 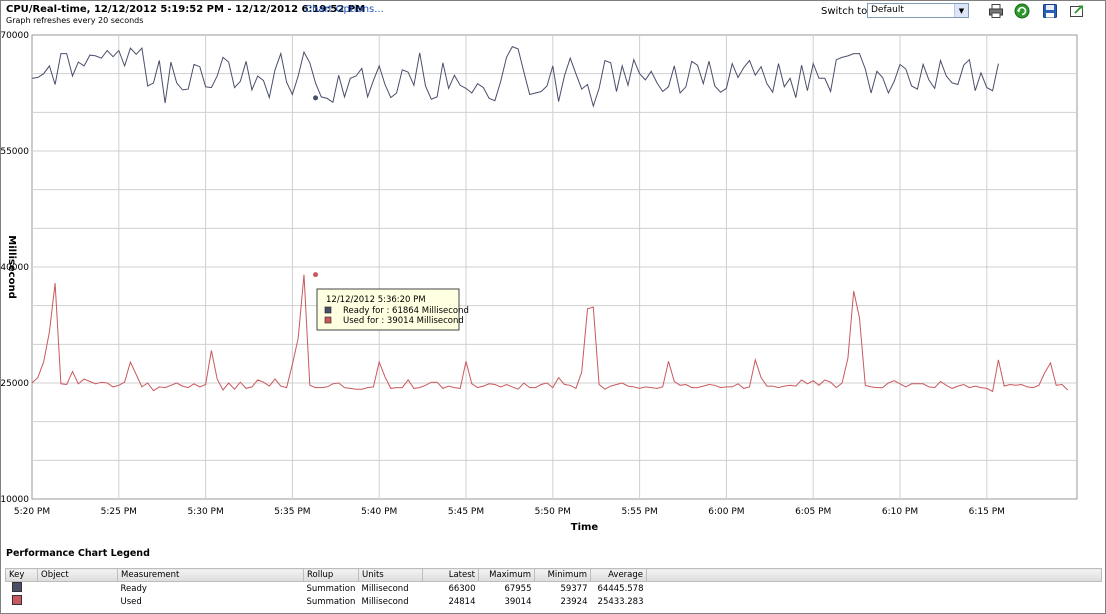 I want to click on legend-col-minimum: Minimum, so click(x=562, y=575).